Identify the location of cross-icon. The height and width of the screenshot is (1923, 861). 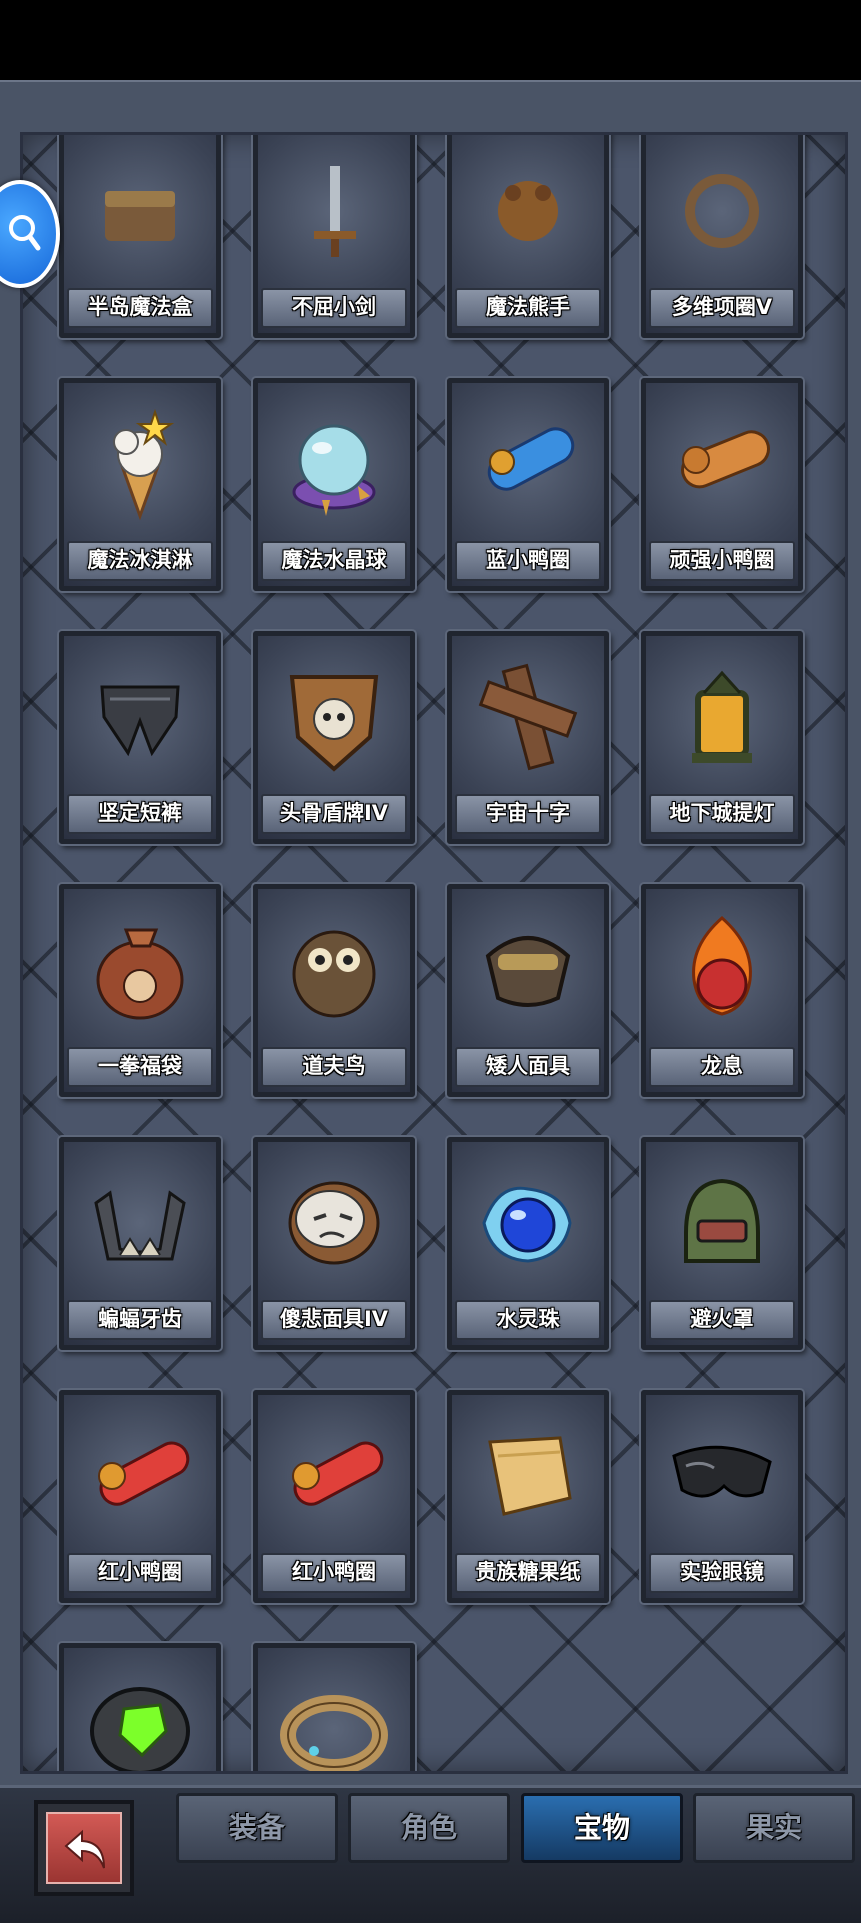
(528, 717).